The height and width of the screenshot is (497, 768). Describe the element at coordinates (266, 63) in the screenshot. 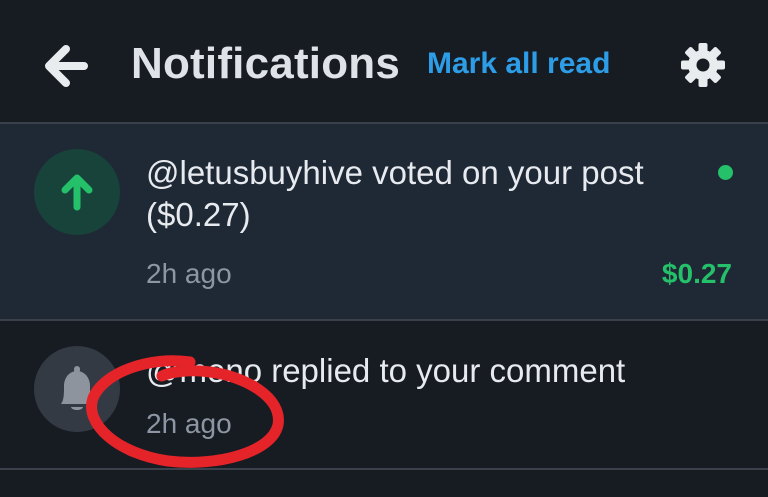

I see `page-title: Notifications` at that location.